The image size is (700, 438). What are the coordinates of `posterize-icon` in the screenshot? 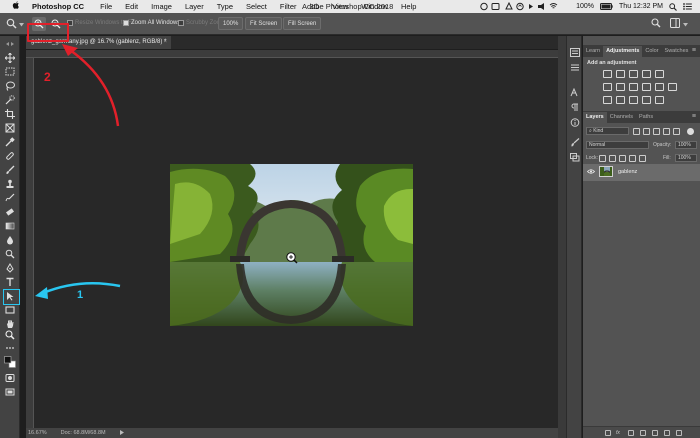 It's located at (620, 100).